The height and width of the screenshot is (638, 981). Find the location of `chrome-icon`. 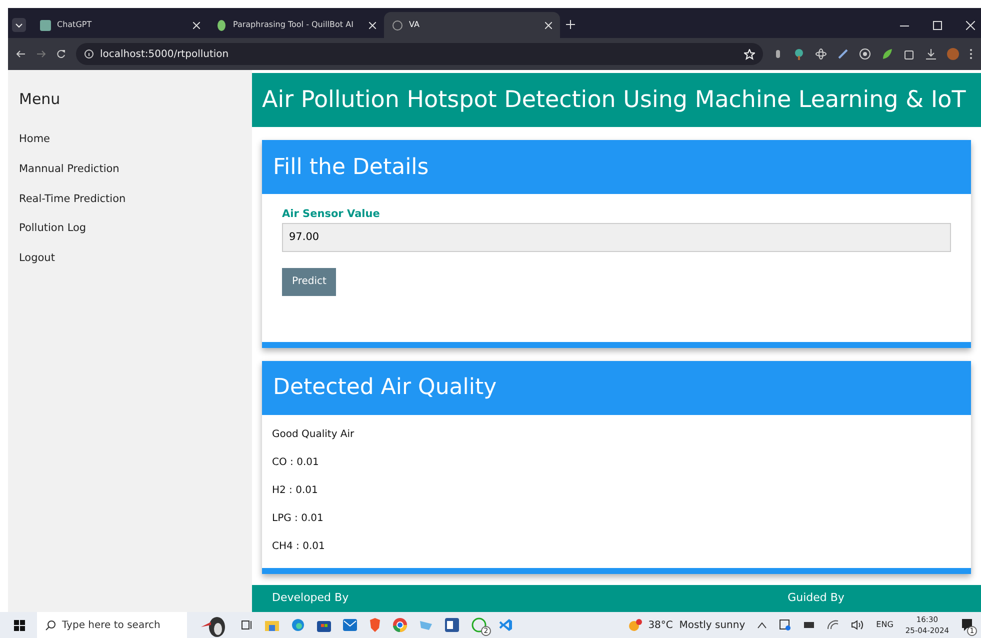

chrome-icon is located at coordinates (400, 625).